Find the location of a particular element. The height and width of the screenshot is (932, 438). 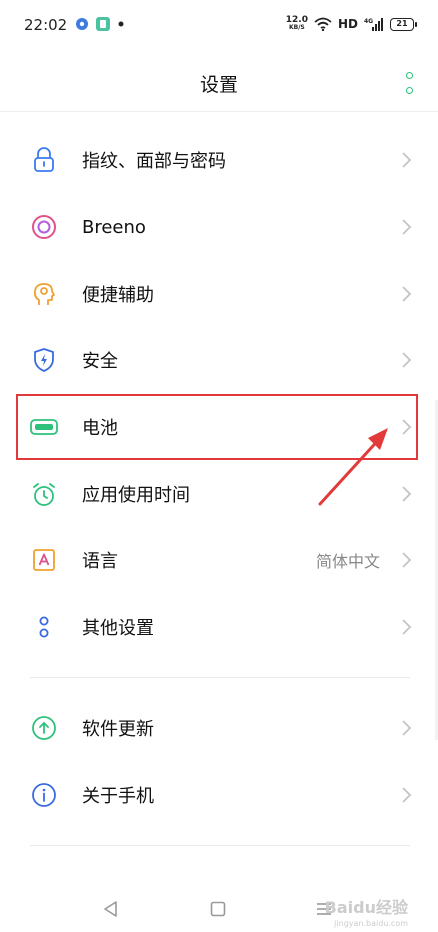

status-time: 22:02 is located at coordinates (46, 25).